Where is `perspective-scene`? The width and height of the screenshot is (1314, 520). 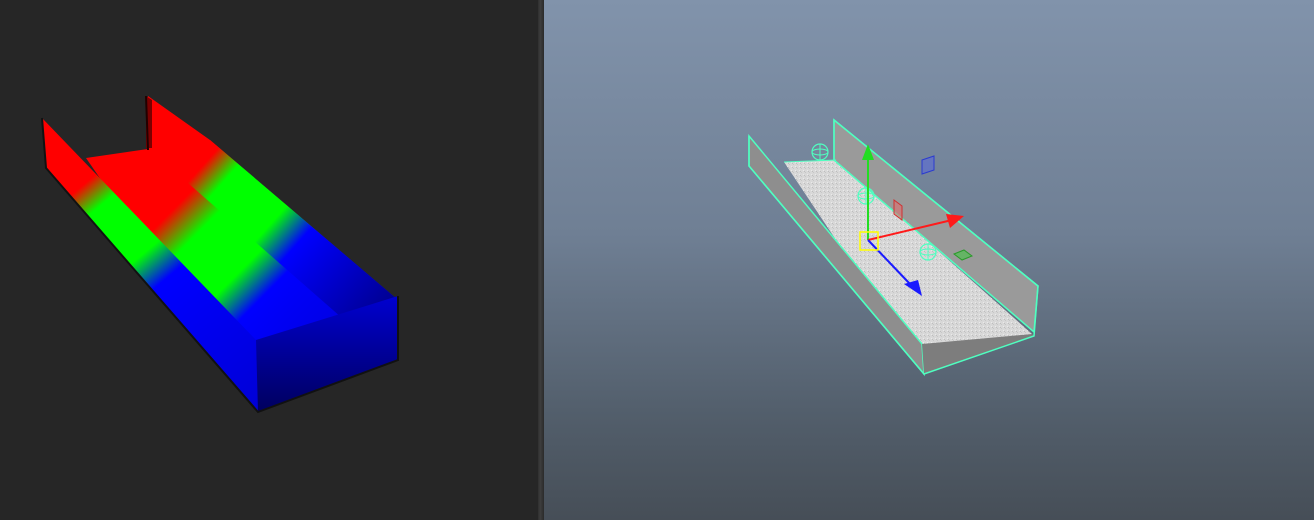
perspective-scene is located at coordinates (893, 247).